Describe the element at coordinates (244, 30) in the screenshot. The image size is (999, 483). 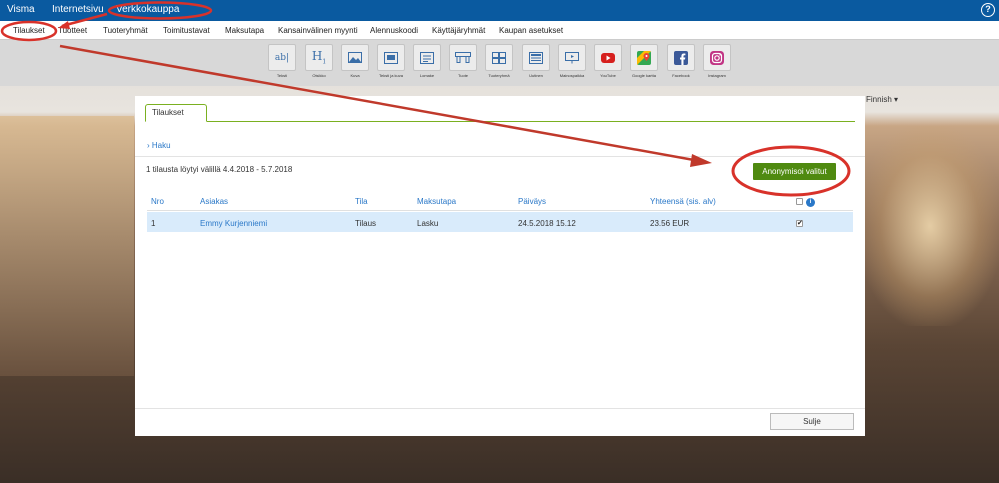
I see `subnav-item-payment-method: Maksutapa` at that location.